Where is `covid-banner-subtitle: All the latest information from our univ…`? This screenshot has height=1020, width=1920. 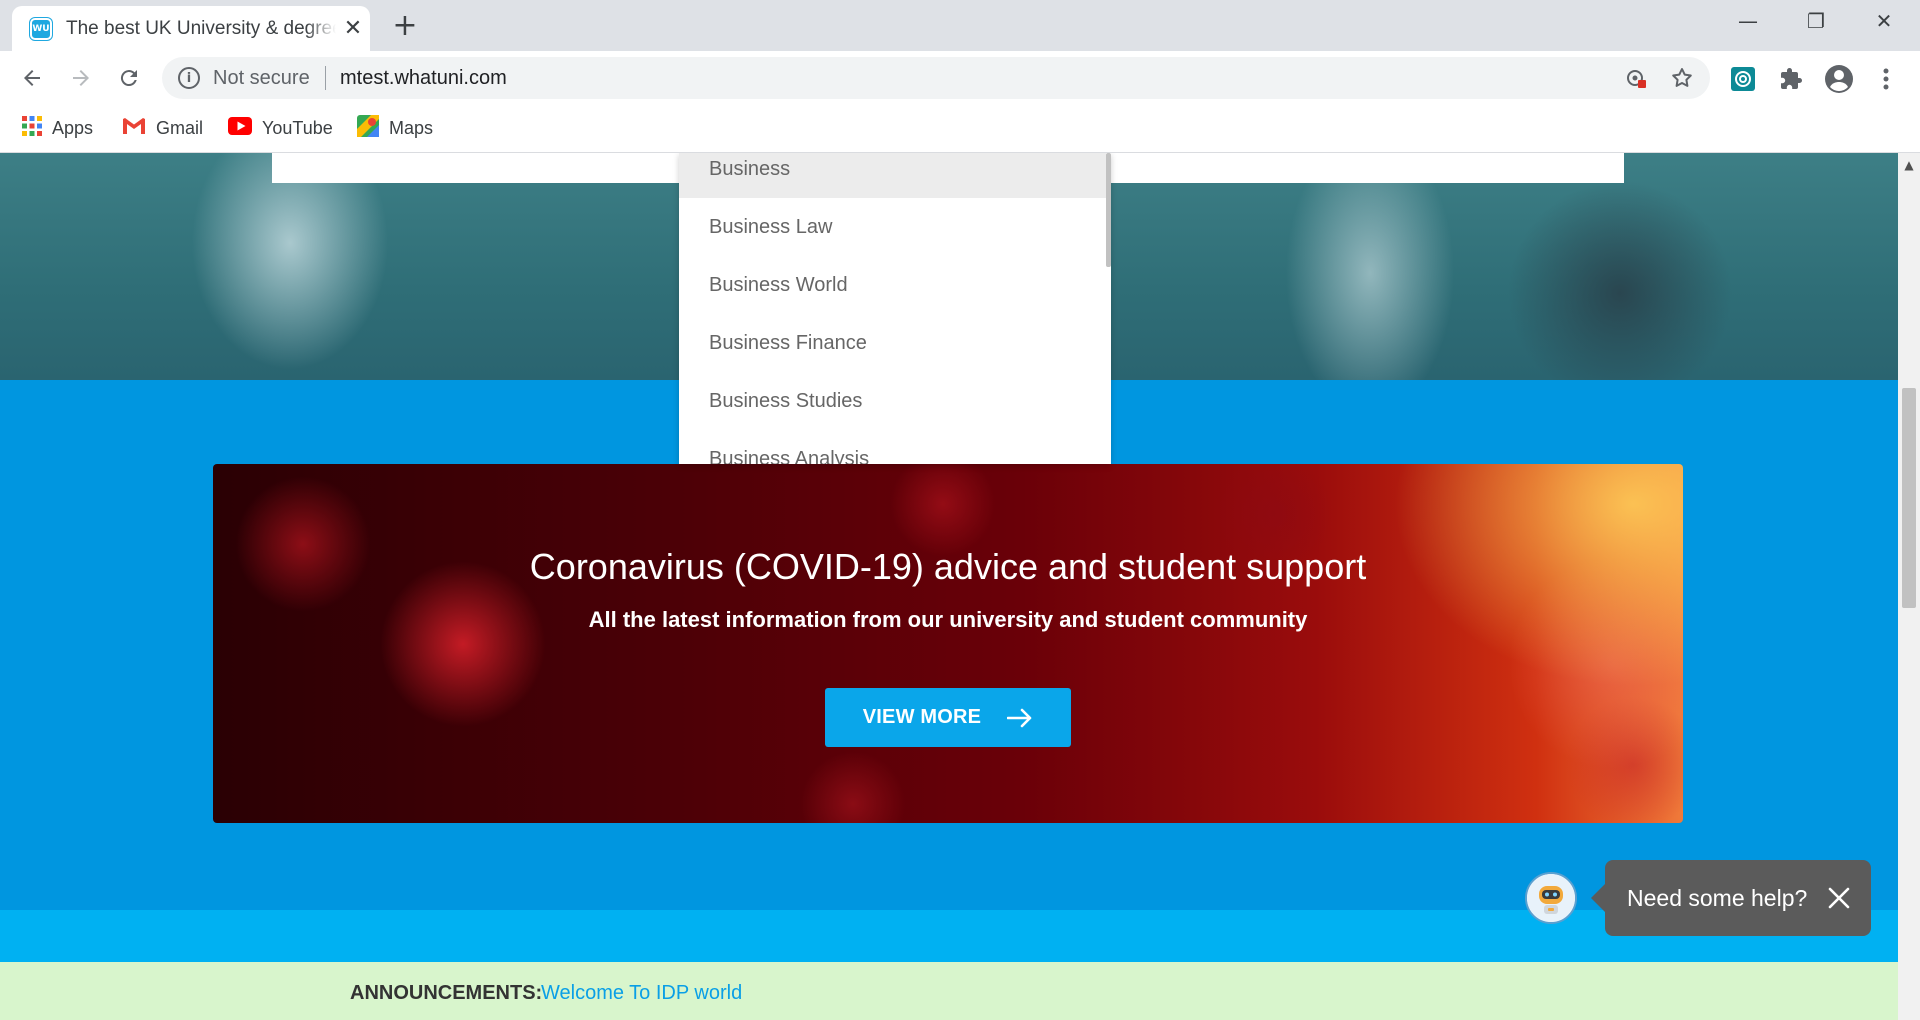 covid-banner-subtitle: All the latest information from our univ… is located at coordinates (948, 619).